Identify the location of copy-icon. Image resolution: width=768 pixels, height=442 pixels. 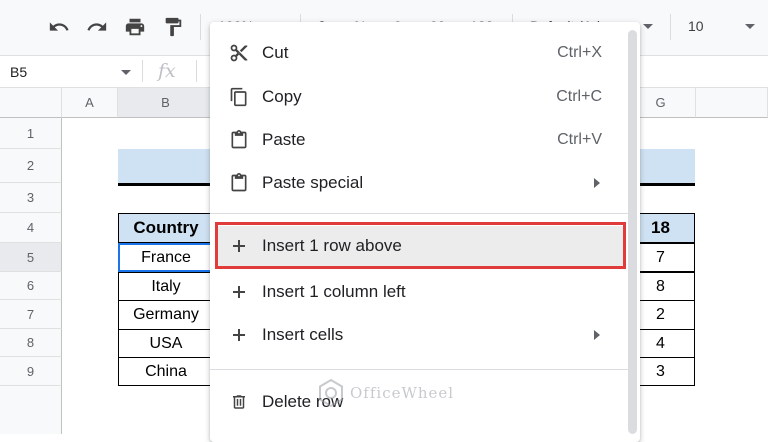
(239, 97).